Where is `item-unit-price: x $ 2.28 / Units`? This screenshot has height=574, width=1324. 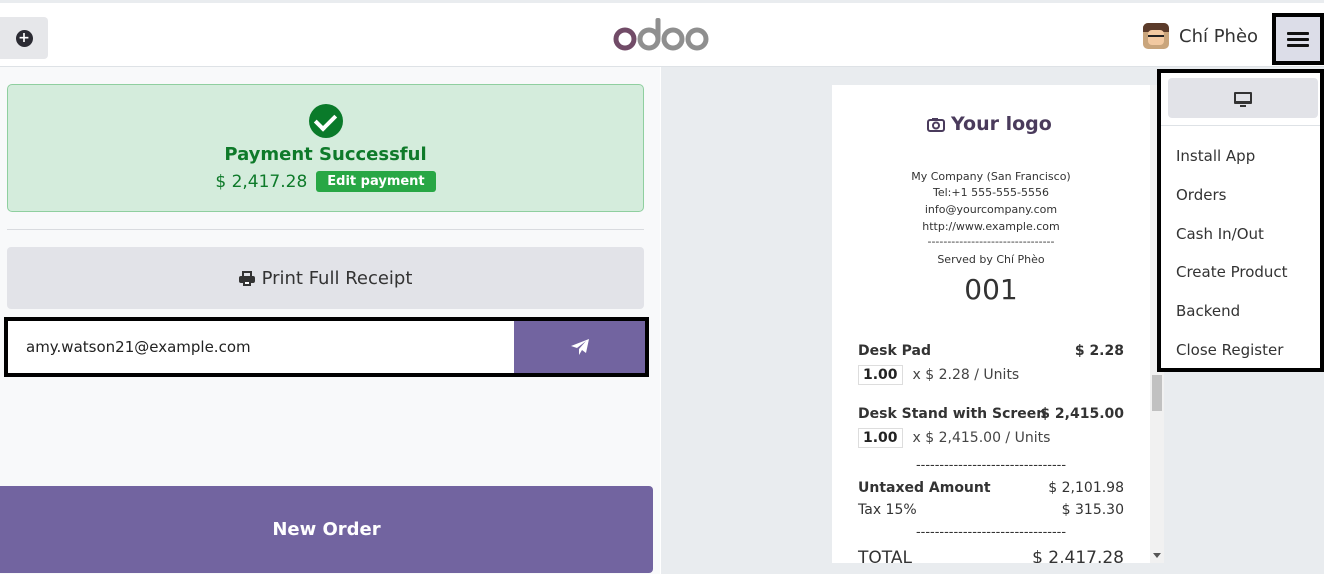 item-unit-price: x $ 2.28 / Units is located at coordinates (966, 375).